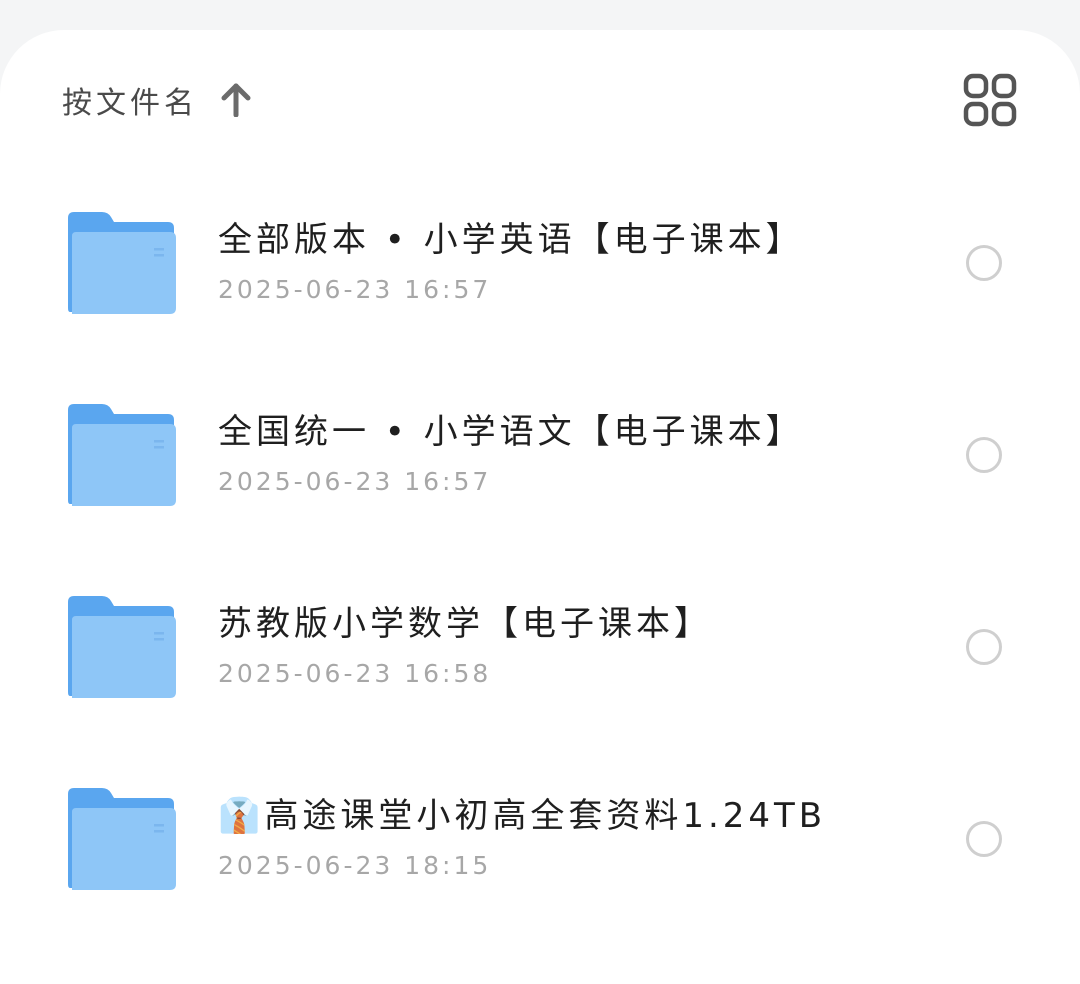 The width and height of the screenshot is (1080, 984). Describe the element at coordinates (355, 673) in the screenshot. I see `file-date: 2025-06-23 16:58` at that location.